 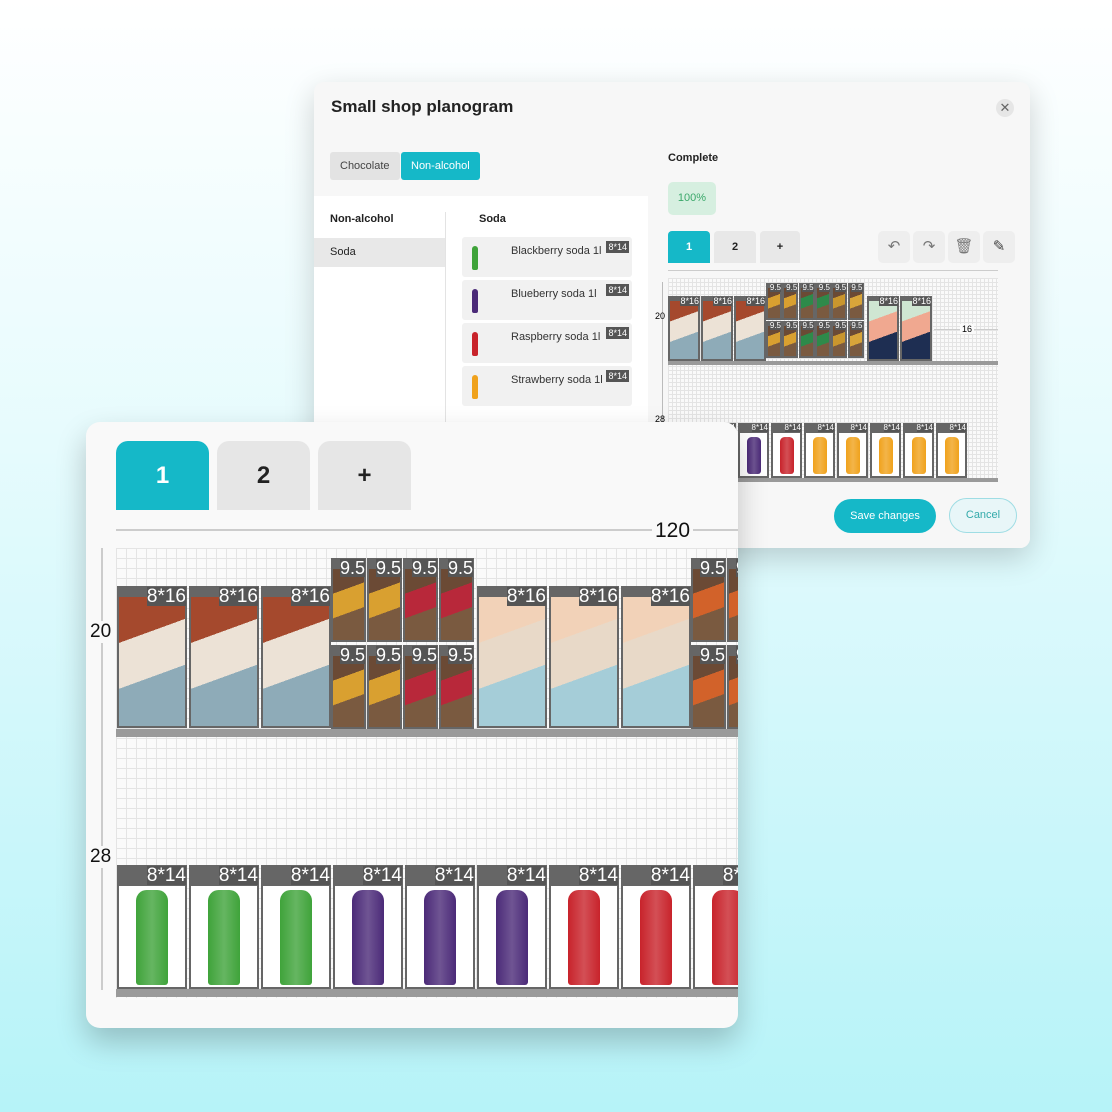 I want to click on redo-icon: ↷, so click(x=929, y=247).